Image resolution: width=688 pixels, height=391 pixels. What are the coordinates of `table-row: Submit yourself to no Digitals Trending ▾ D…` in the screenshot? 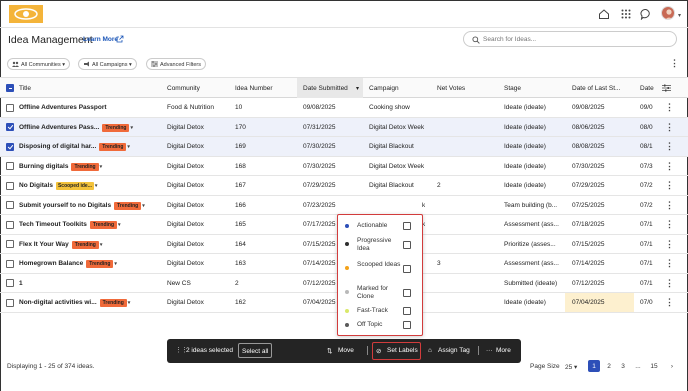 It's located at (344, 205).